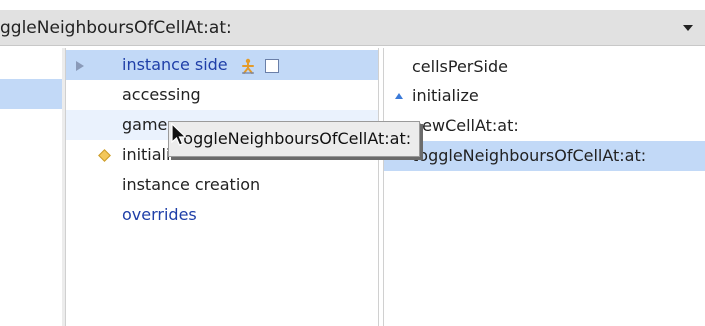  Describe the element at coordinates (191, 184) in the screenshot. I see `protocol-item-label: instance creation` at that location.